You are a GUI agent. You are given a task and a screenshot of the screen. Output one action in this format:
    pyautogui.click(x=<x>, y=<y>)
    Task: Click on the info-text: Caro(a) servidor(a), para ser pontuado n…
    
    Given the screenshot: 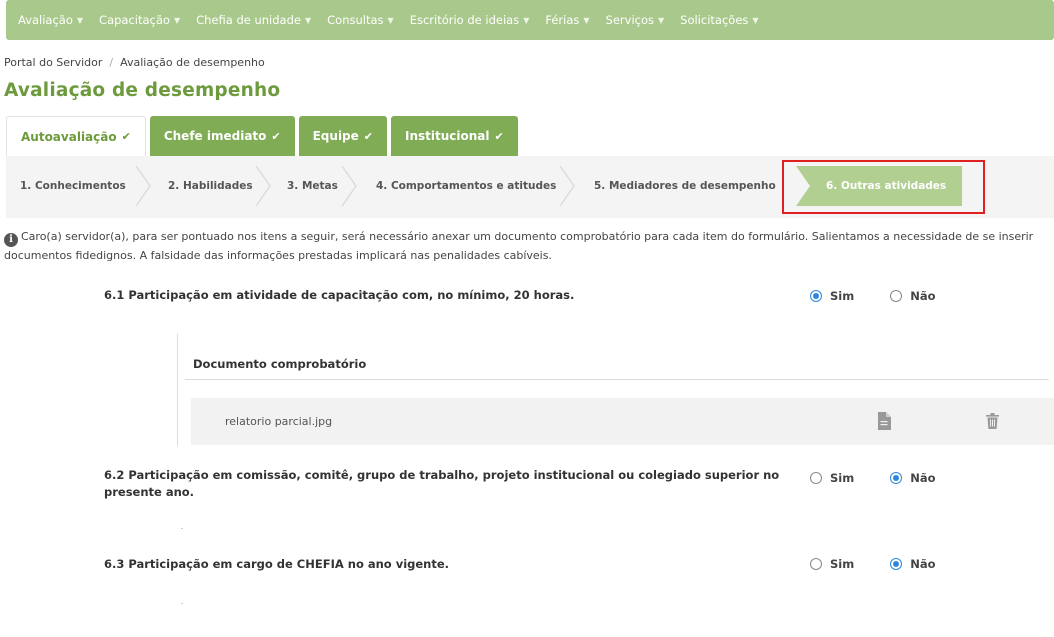 What is the action you would take?
    pyautogui.click(x=519, y=246)
    